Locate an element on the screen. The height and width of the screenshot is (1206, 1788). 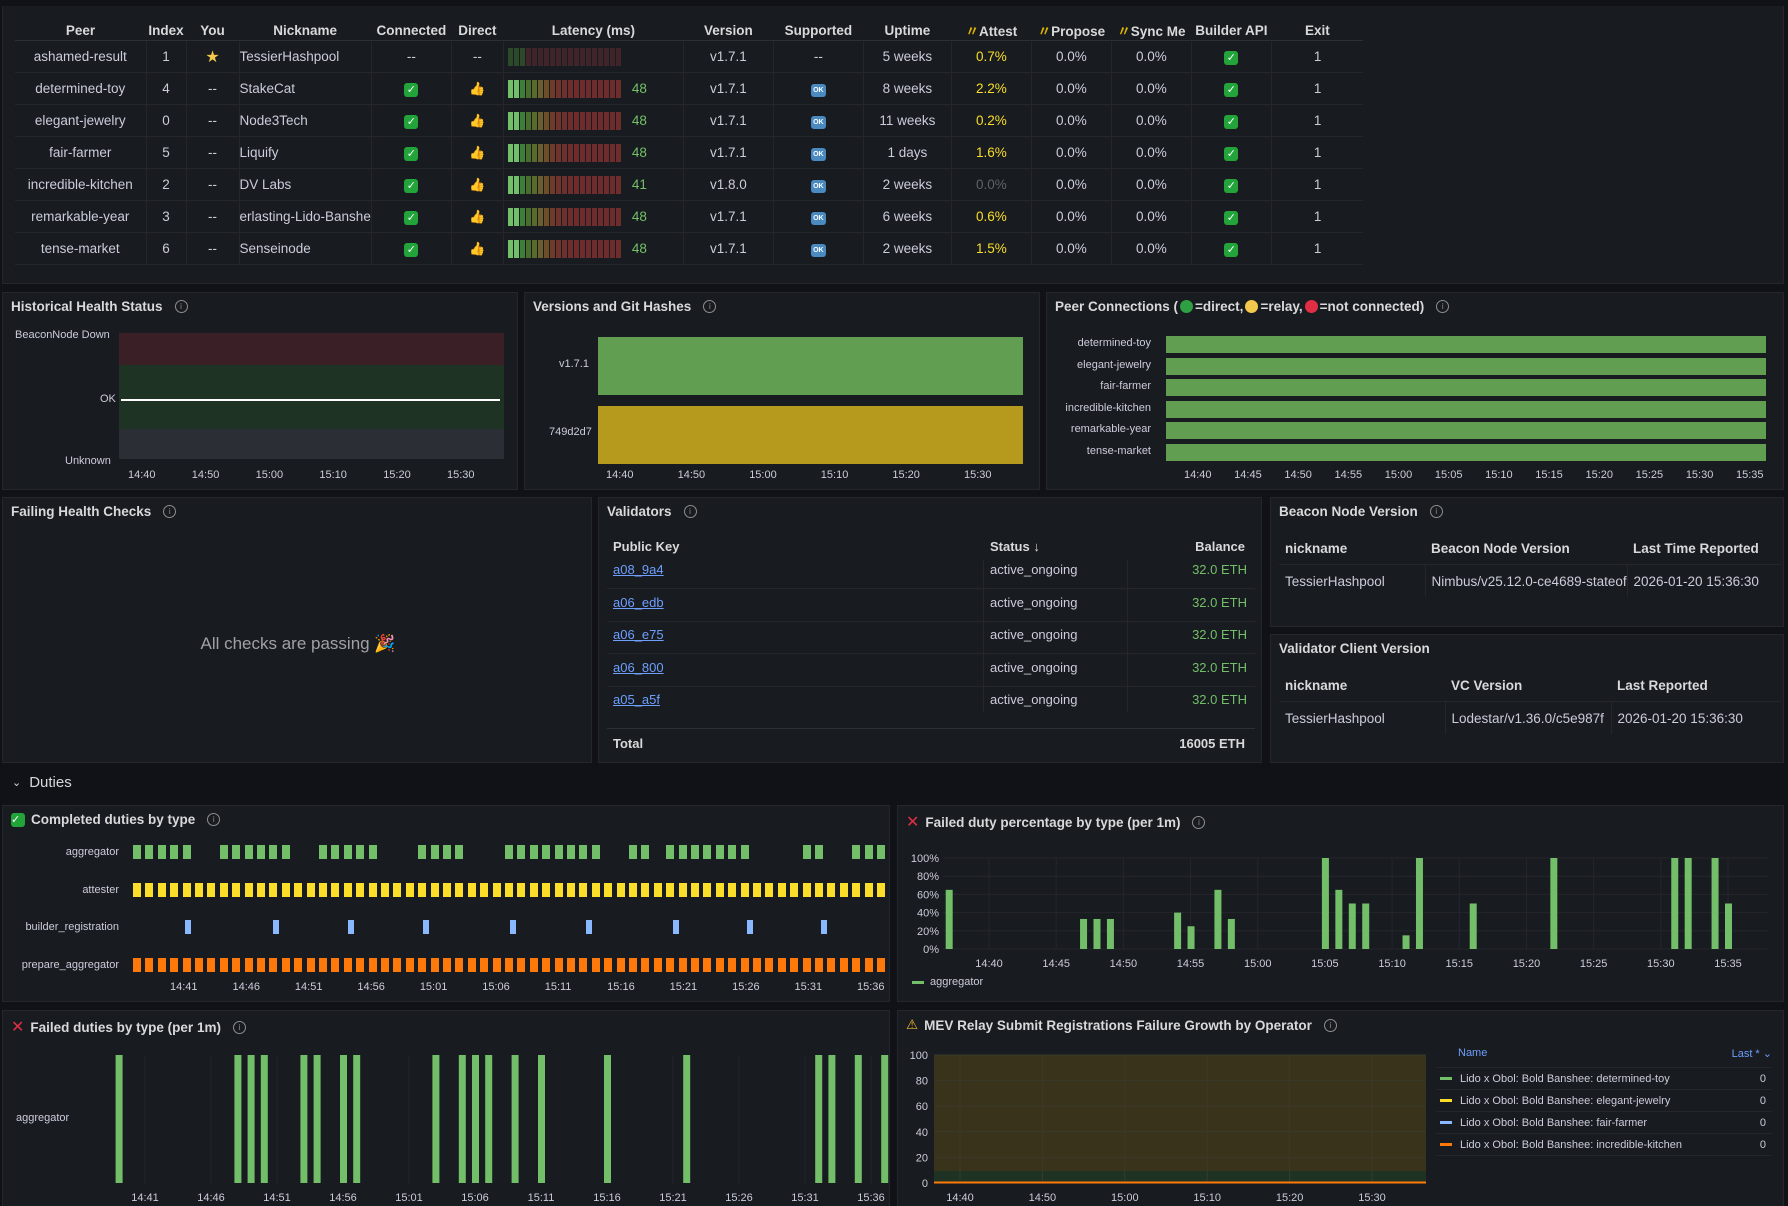
legend-header-name: Name is located at coordinates (1472, 1057).